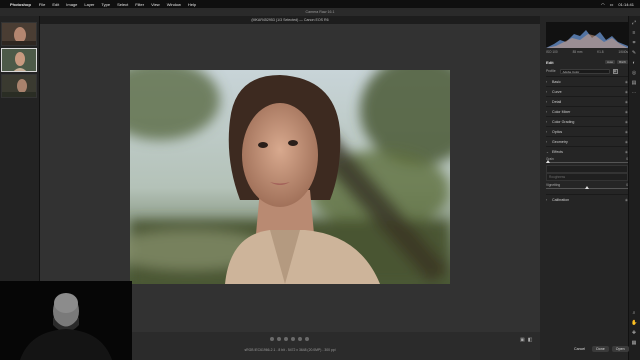  What do you see at coordinates (634, 33) in the screenshot?
I see `edit-icon: ≡` at bounding box center [634, 33].